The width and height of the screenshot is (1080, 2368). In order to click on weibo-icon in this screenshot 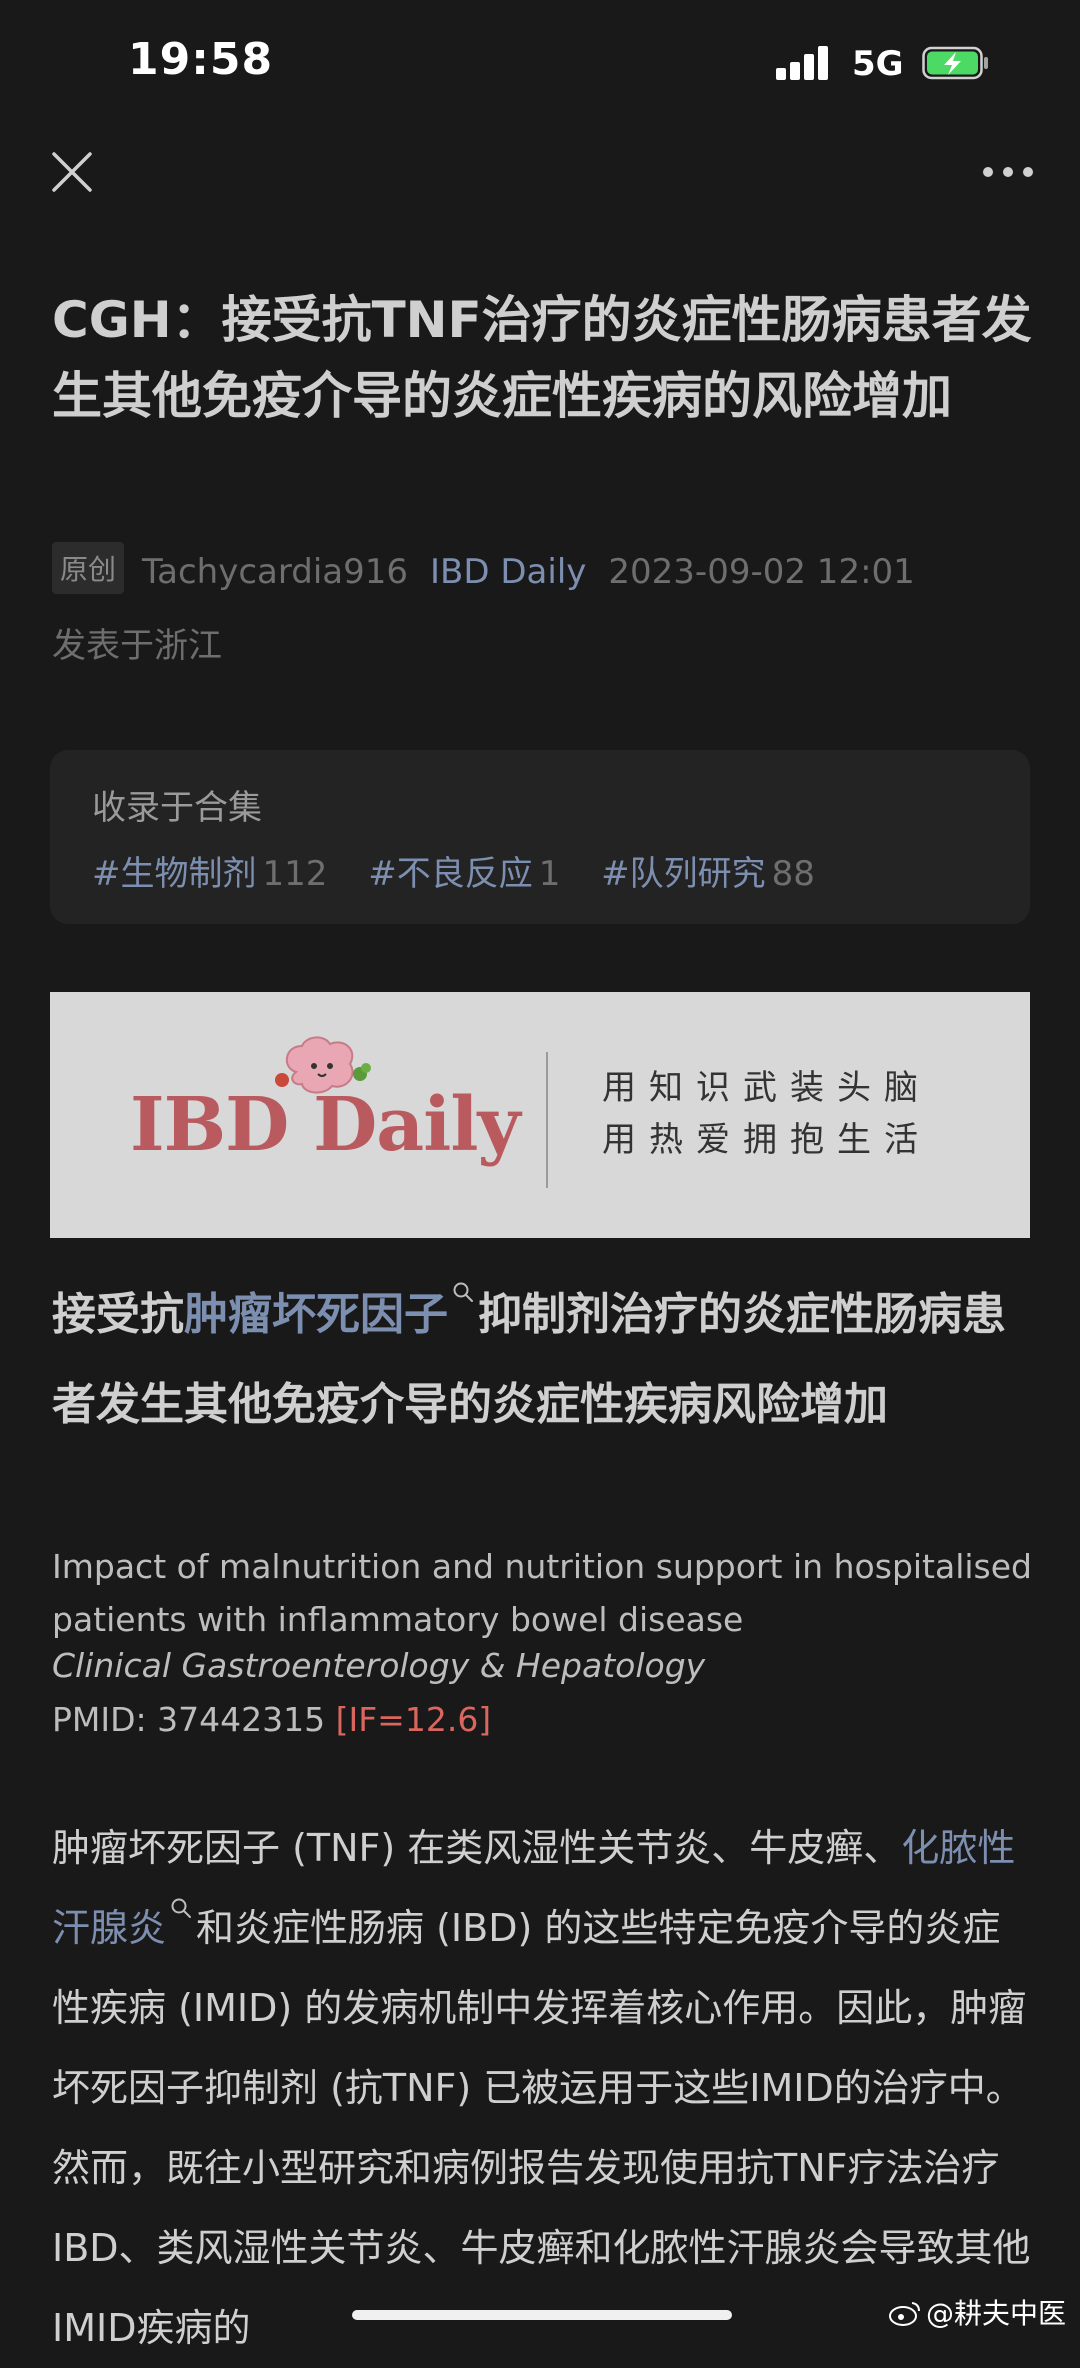, I will do `click(904, 2314)`.